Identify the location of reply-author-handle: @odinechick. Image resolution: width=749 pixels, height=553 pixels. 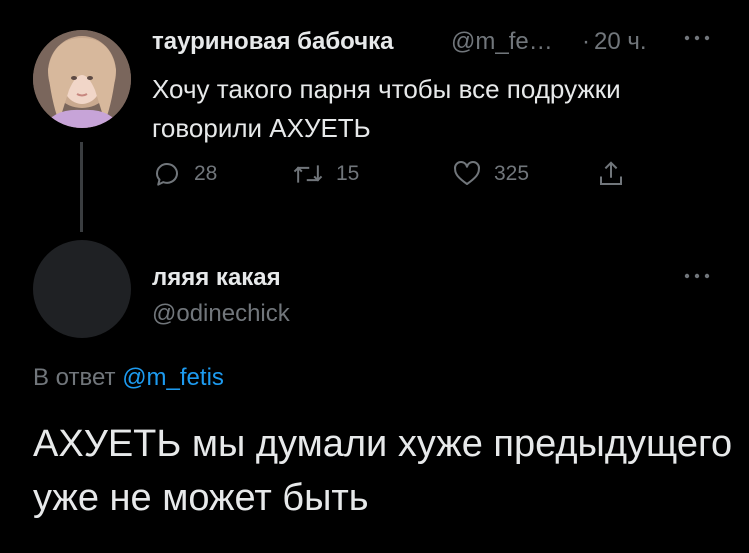
(221, 314).